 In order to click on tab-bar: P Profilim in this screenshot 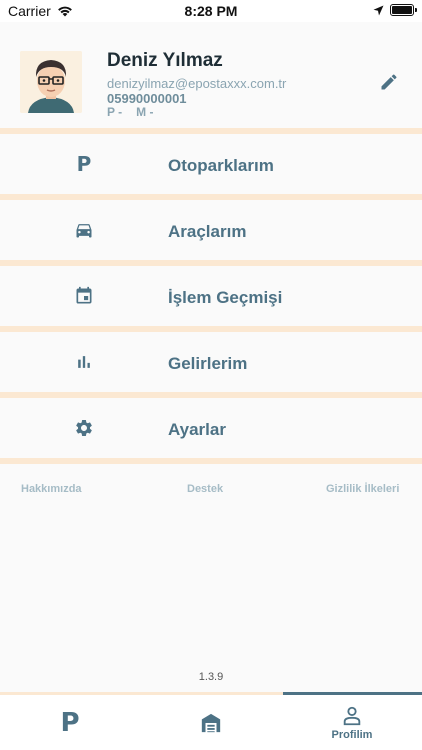, I will do `click(211, 721)`.